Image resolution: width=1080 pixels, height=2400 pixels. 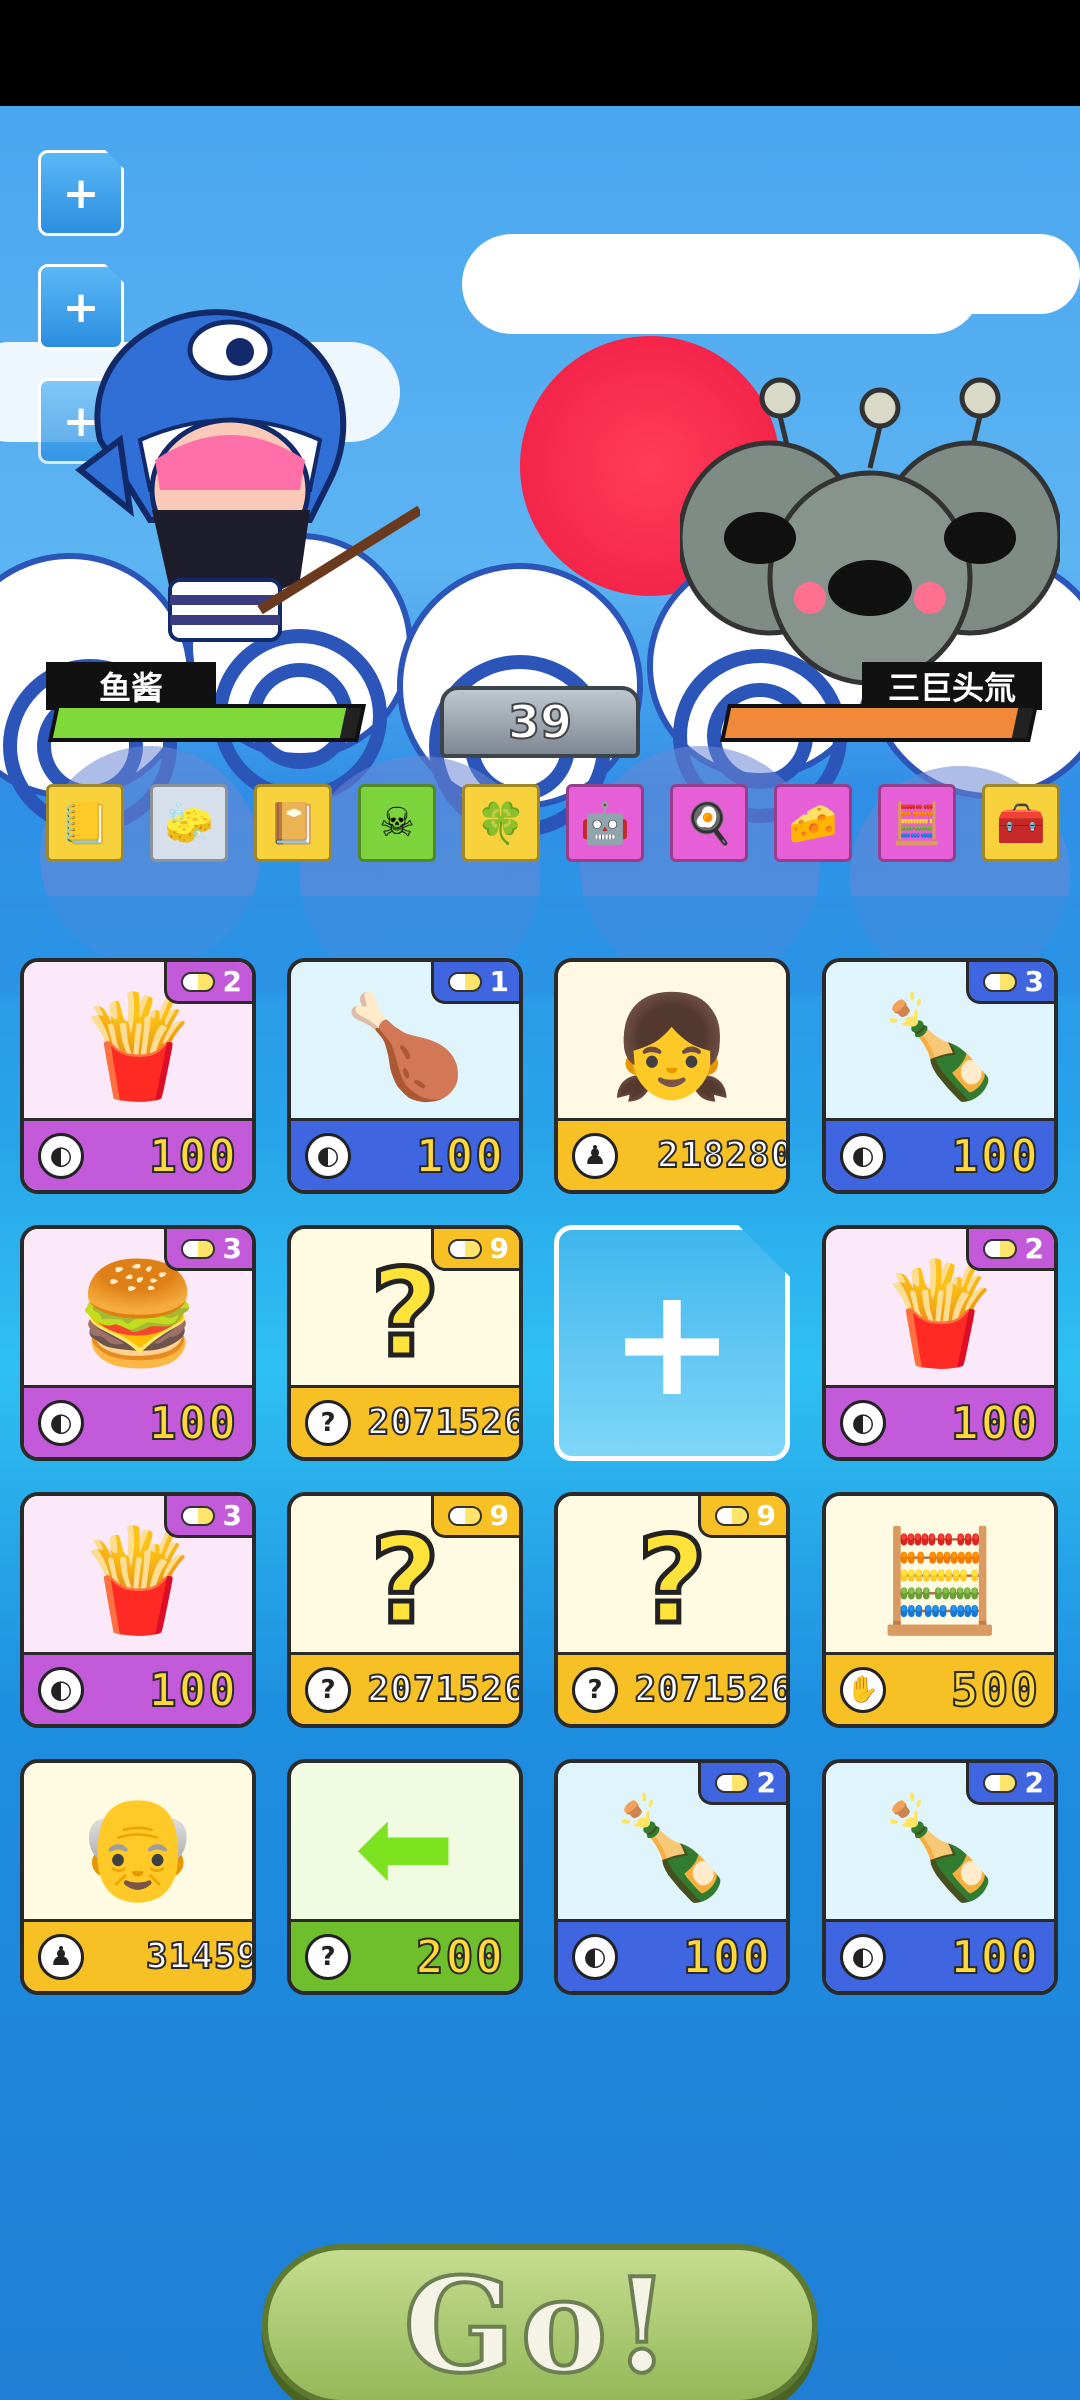 I want to click on enemy-hp-bar, so click(x=879, y=723).